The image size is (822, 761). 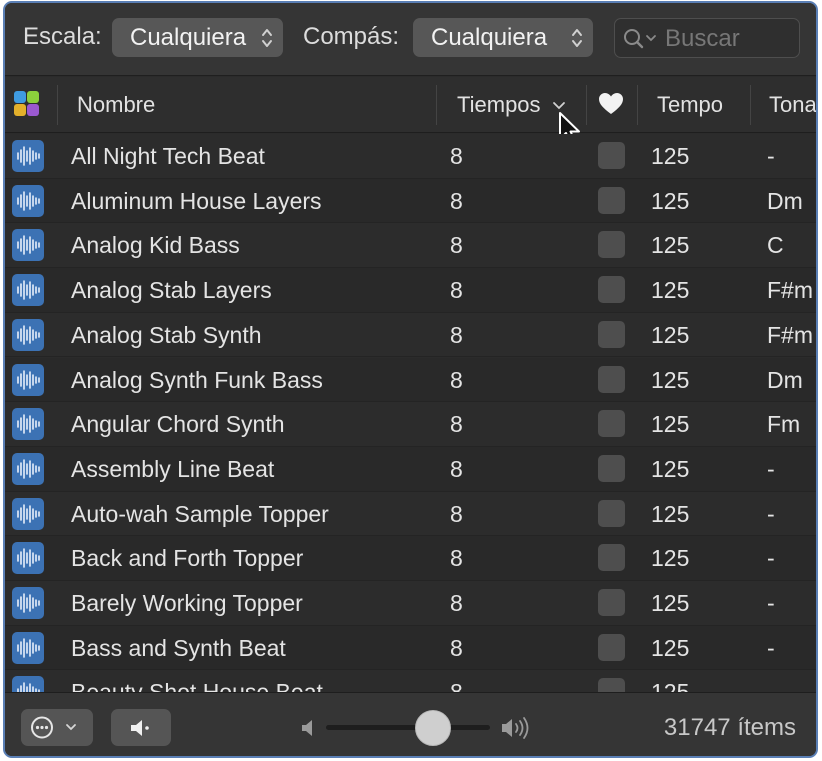 I want to click on item-count: 31747 ítems, so click(x=729, y=727).